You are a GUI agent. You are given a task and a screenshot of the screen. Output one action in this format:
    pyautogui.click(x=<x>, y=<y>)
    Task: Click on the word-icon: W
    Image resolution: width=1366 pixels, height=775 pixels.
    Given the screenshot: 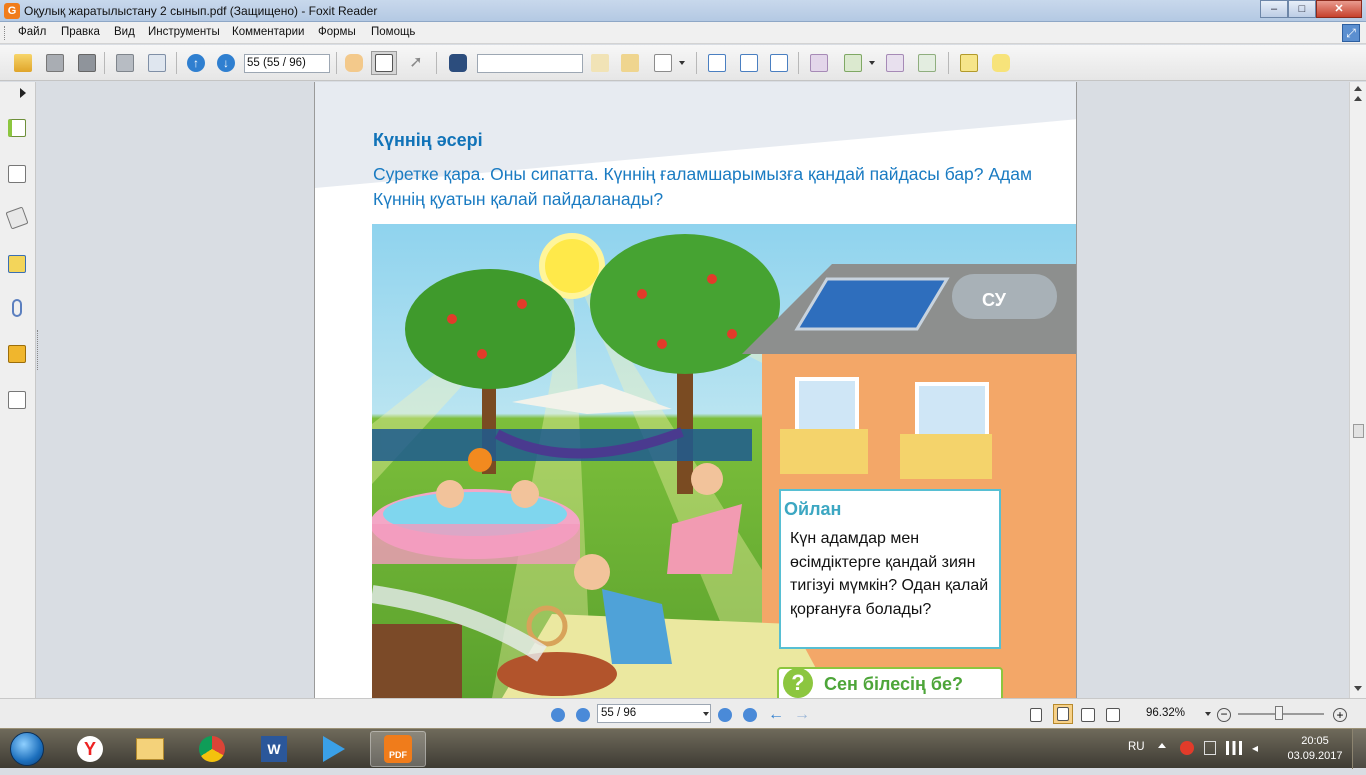 What is the action you would take?
    pyautogui.click(x=274, y=749)
    